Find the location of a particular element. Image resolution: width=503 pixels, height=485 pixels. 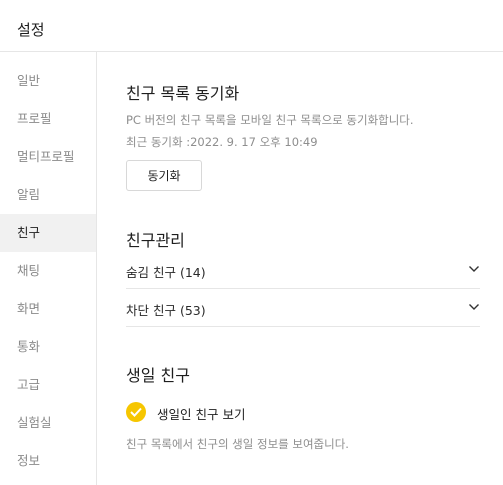

sidebar-item-profile: 프로필 is located at coordinates (48, 119).